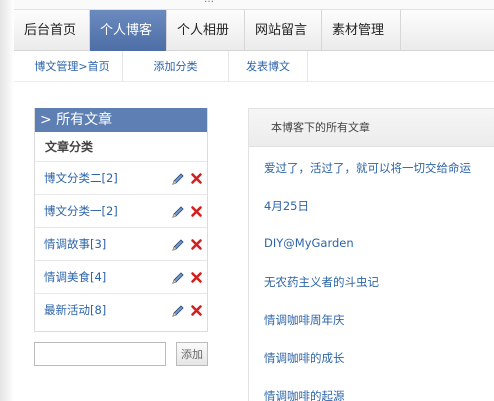 The height and width of the screenshot is (401, 494). What do you see at coordinates (121, 211) in the screenshot?
I see `category-row: 博文分类一[2]` at bounding box center [121, 211].